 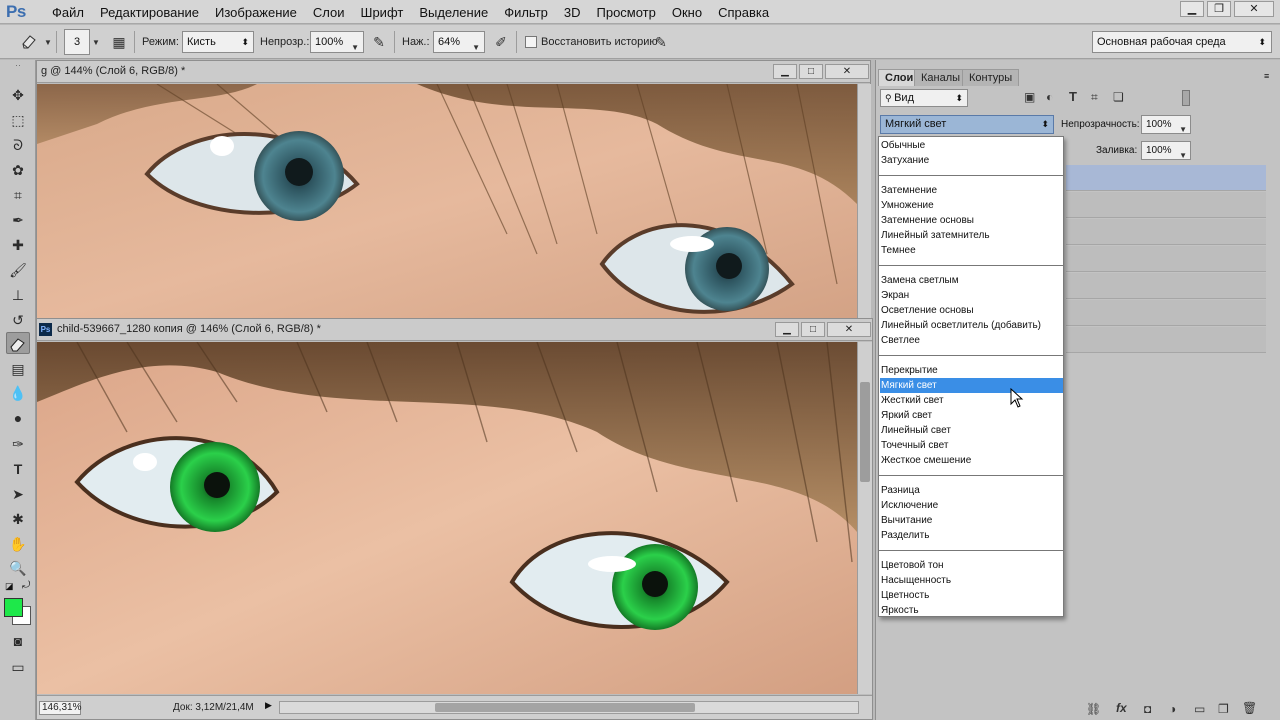 I want to click on eraser-icon, so click(x=29, y=42).